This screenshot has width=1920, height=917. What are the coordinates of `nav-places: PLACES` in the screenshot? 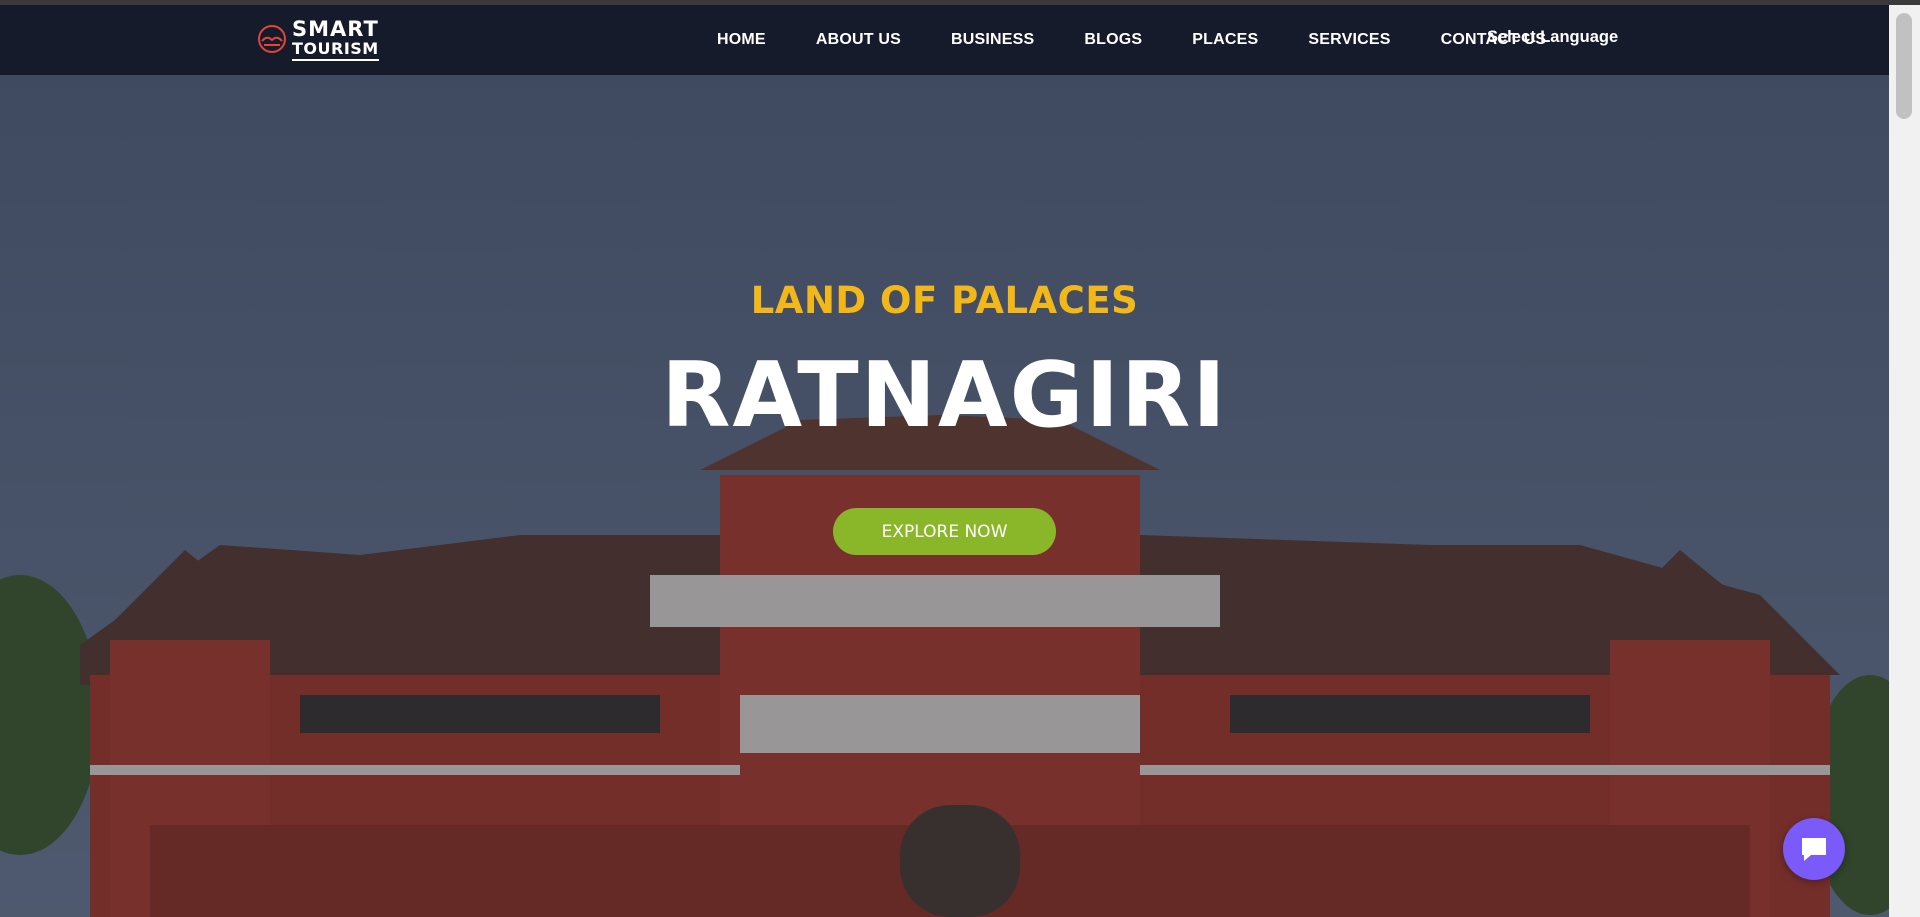 It's located at (1225, 40).